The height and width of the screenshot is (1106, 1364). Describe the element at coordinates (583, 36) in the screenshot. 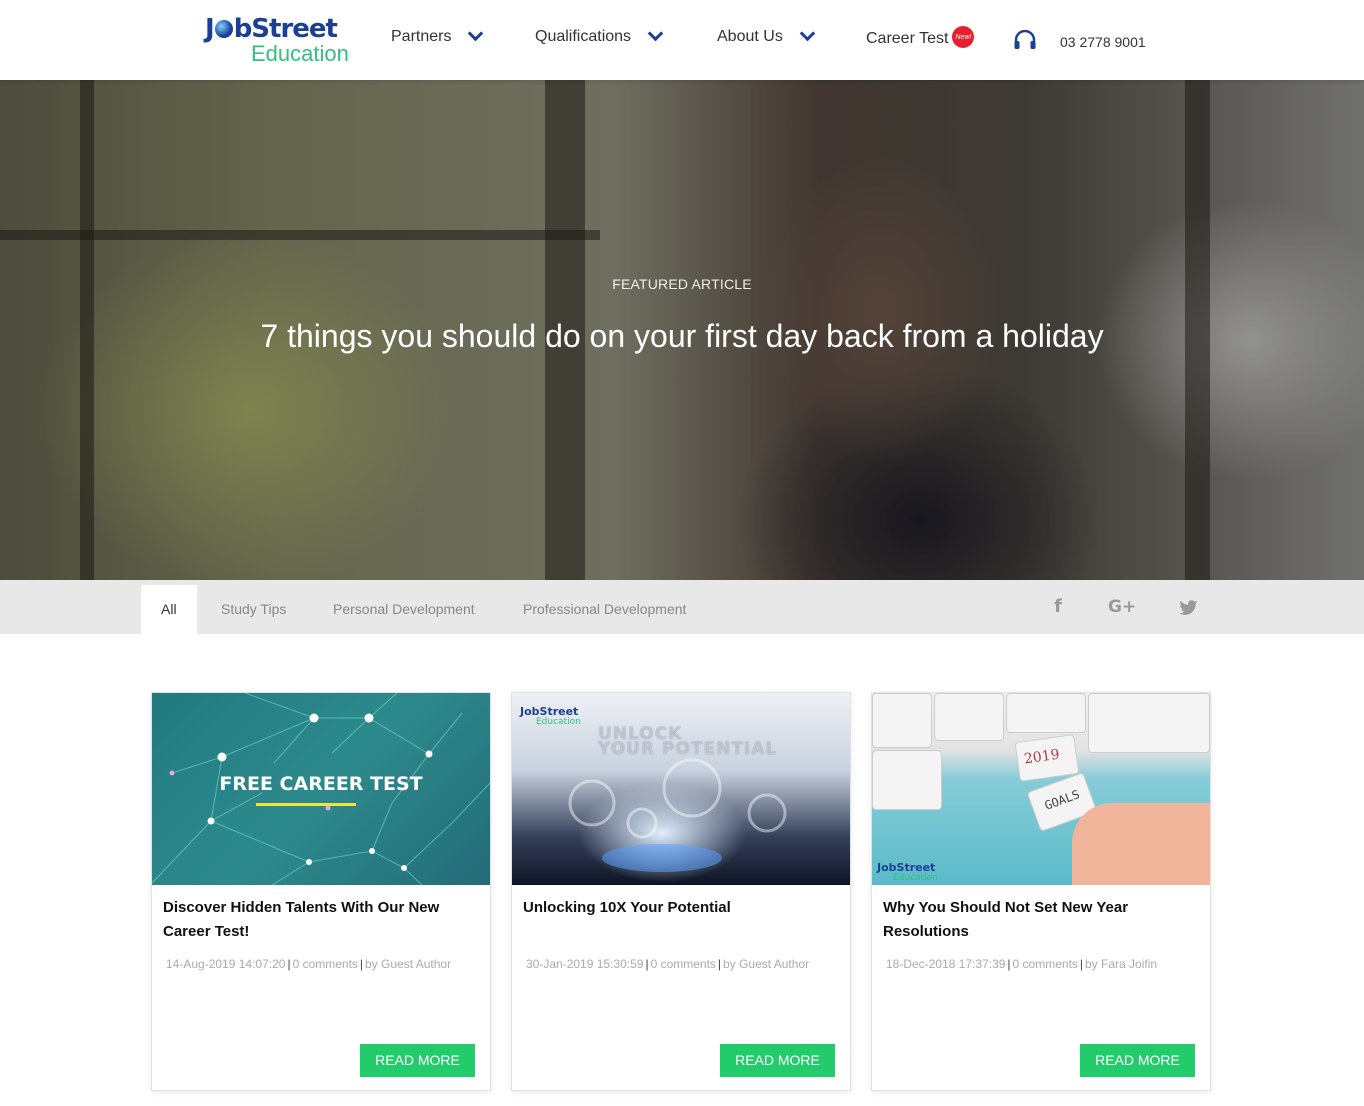

I see `nav-qualifications-label: Qualifications` at that location.